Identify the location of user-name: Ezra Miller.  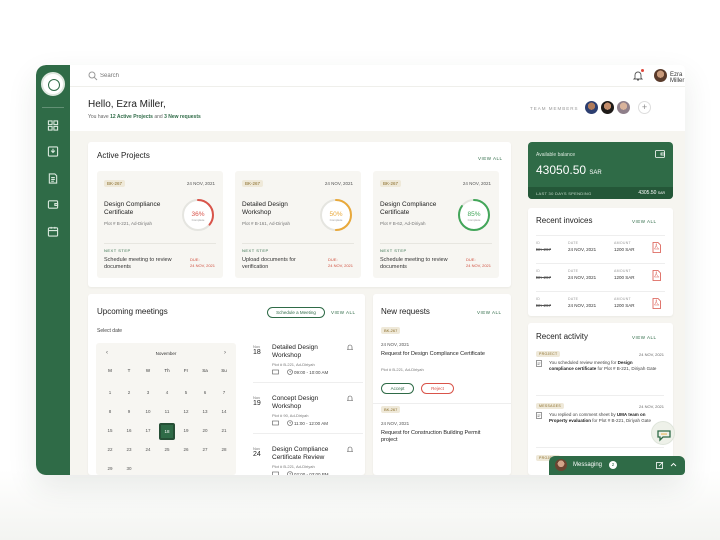
(677, 78).